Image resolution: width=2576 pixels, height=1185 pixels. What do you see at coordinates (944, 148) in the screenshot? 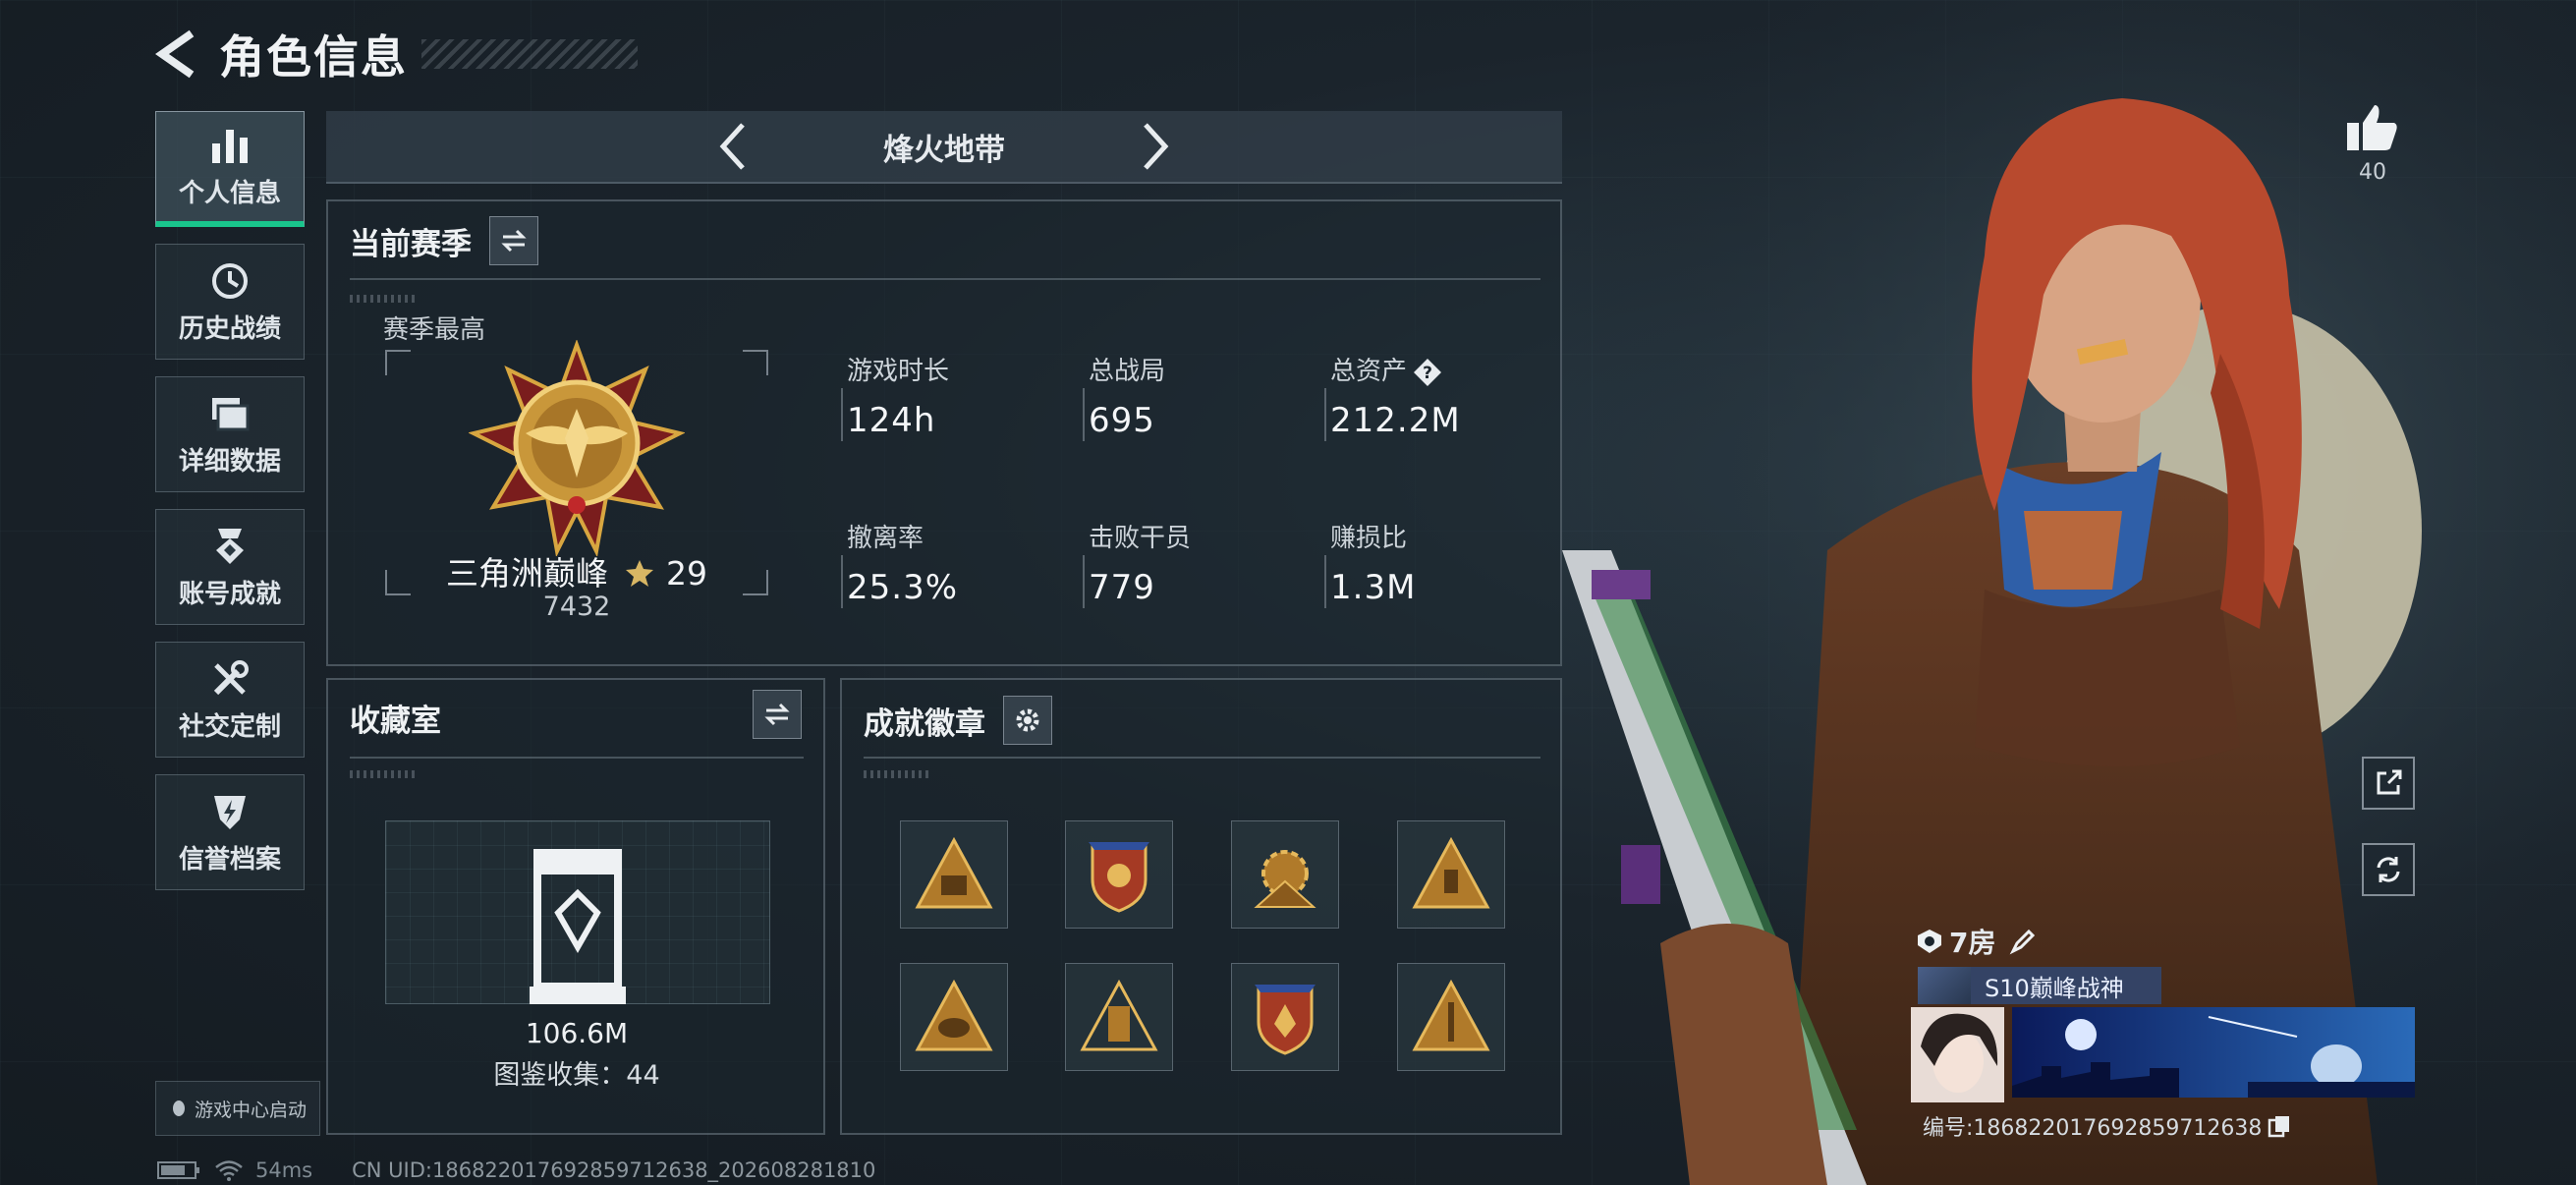
I see `mode-selector: 烽火地带` at bounding box center [944, 148].